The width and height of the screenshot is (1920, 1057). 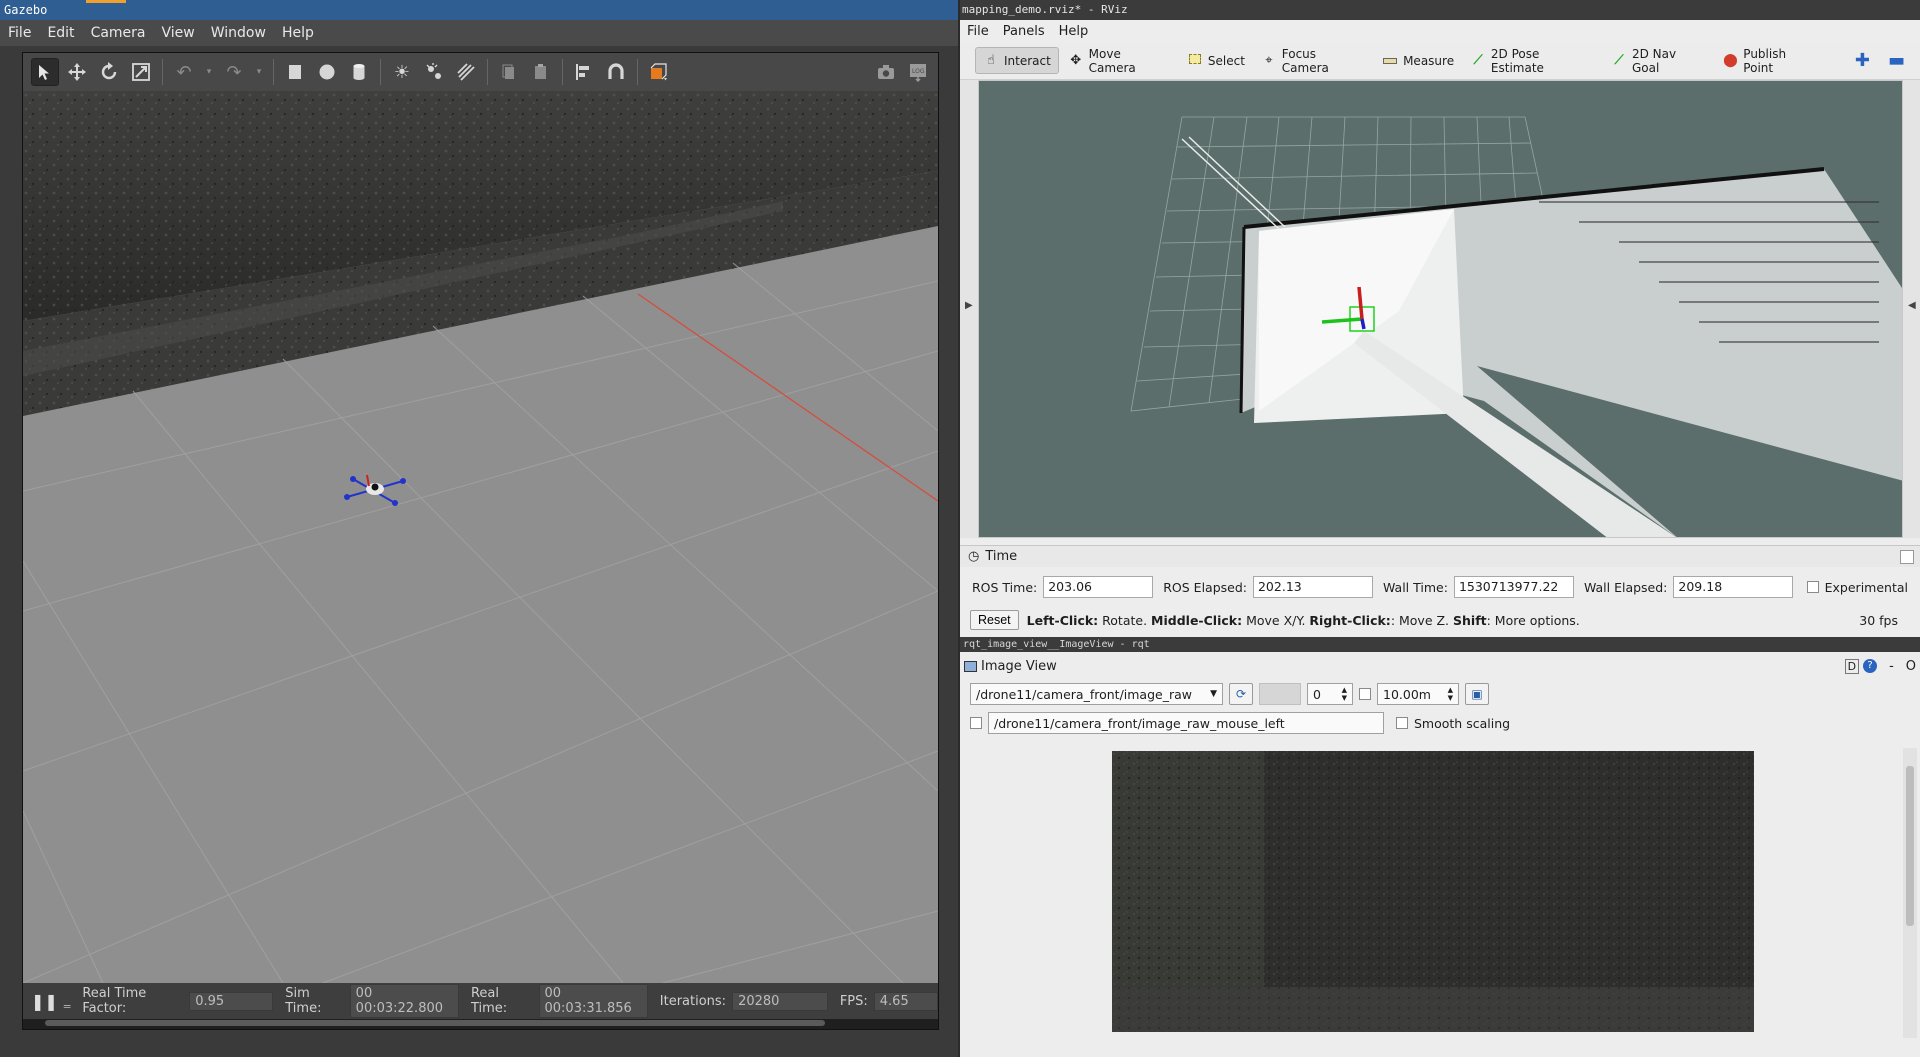 I want to click on green-arrow-icon: ⟋, so click(x=1478, y=60).